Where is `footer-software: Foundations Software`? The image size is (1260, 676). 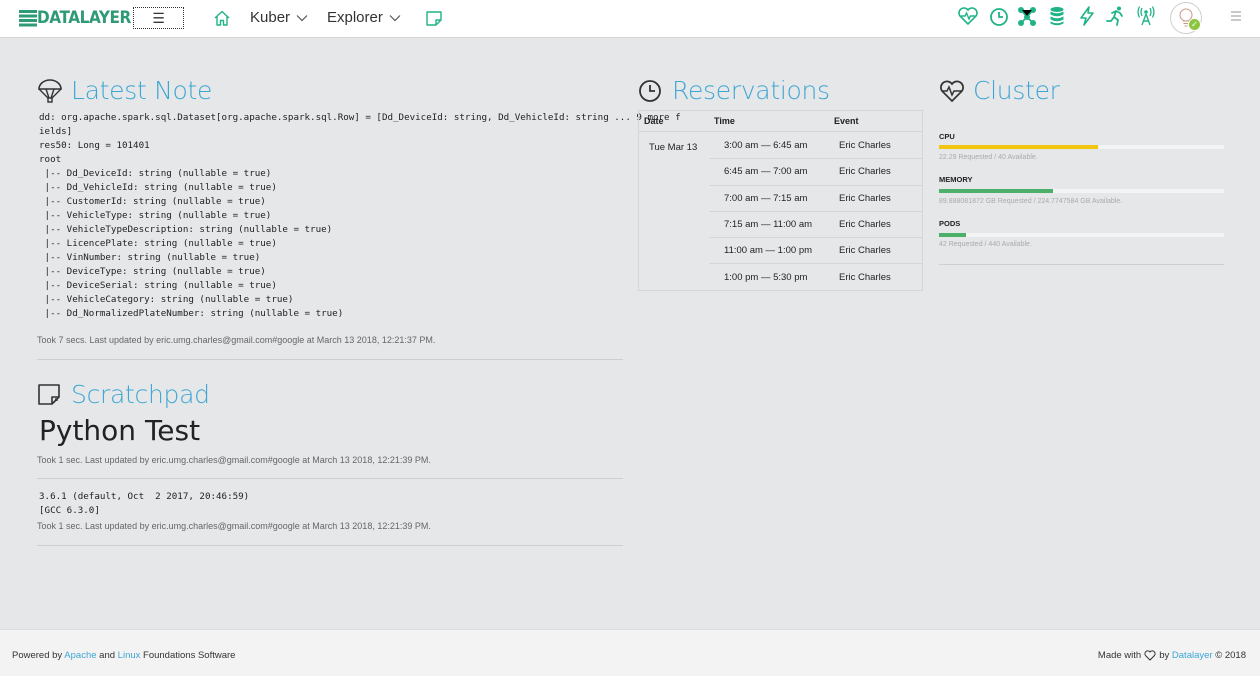
footer-software: Foundations Software is located at coordinates (189, 655).